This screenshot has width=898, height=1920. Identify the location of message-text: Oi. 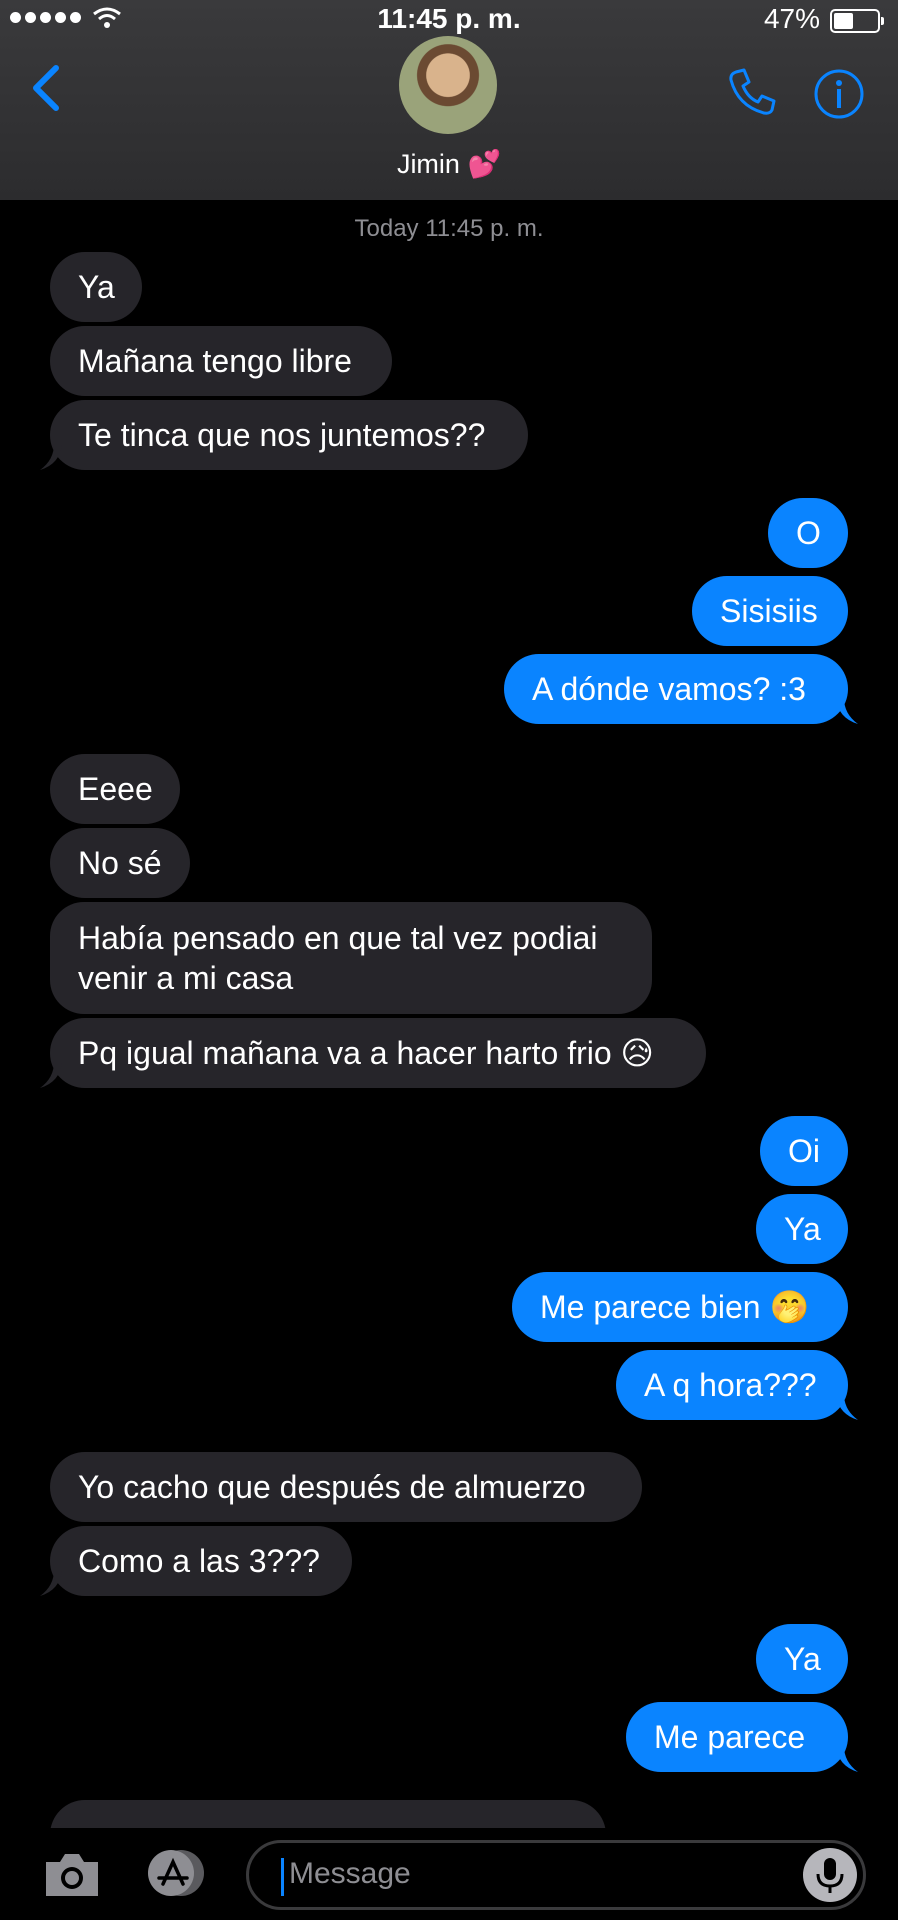
(804, 1151).